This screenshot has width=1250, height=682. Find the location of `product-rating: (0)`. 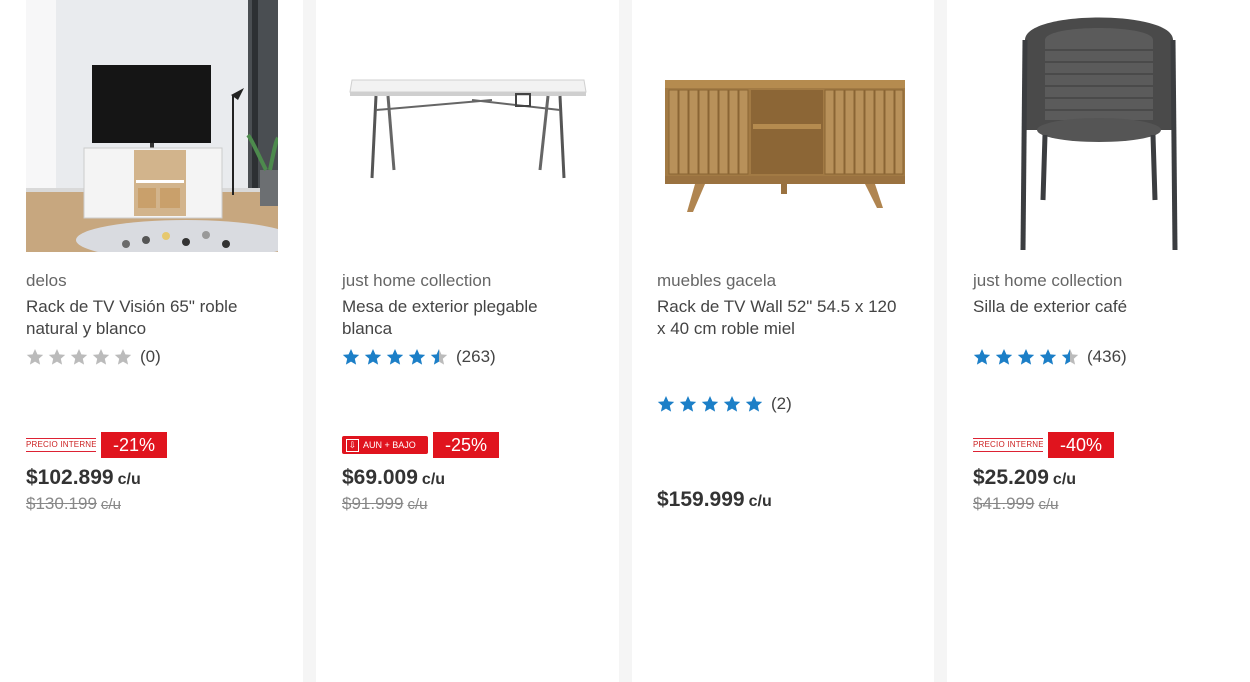

product-rating: (0) is located at coordinates (93, 357).